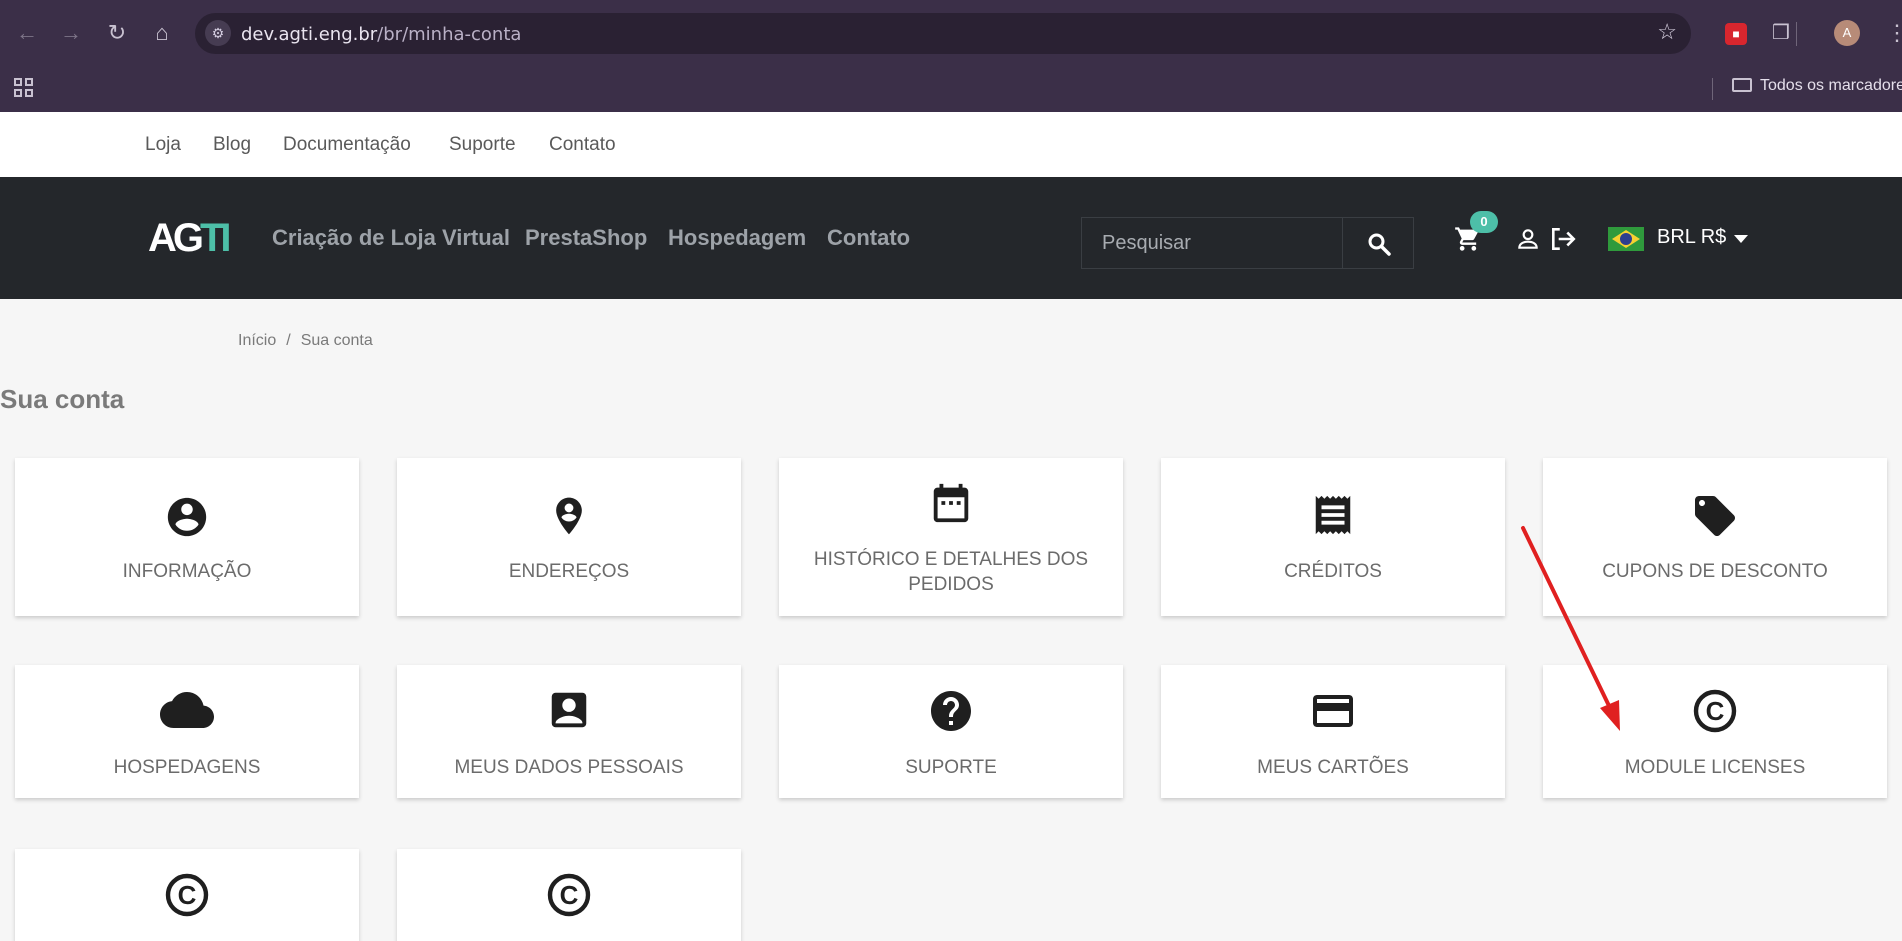  Describe the element at coordinates (187, 710) in the screenshot. I see `cloud-icon` at that location.